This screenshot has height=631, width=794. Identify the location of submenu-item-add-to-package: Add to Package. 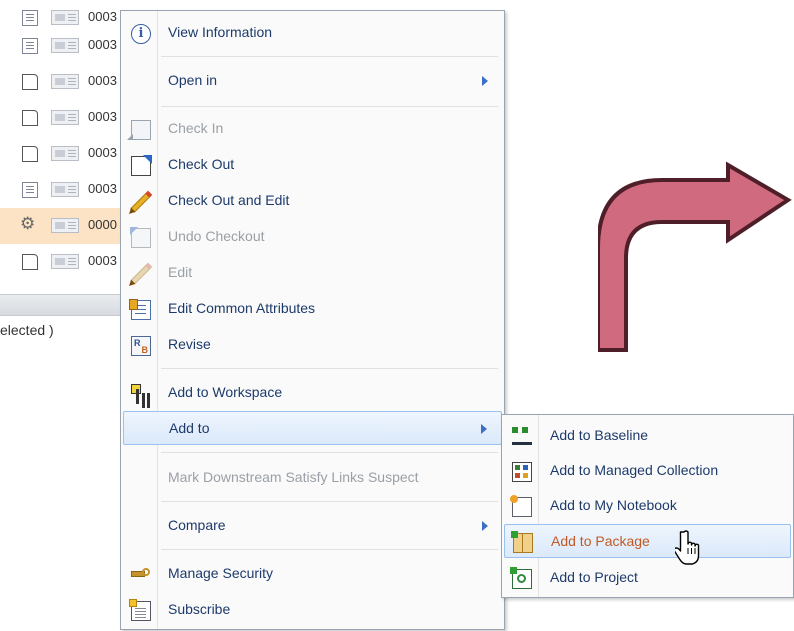
(647, 541).